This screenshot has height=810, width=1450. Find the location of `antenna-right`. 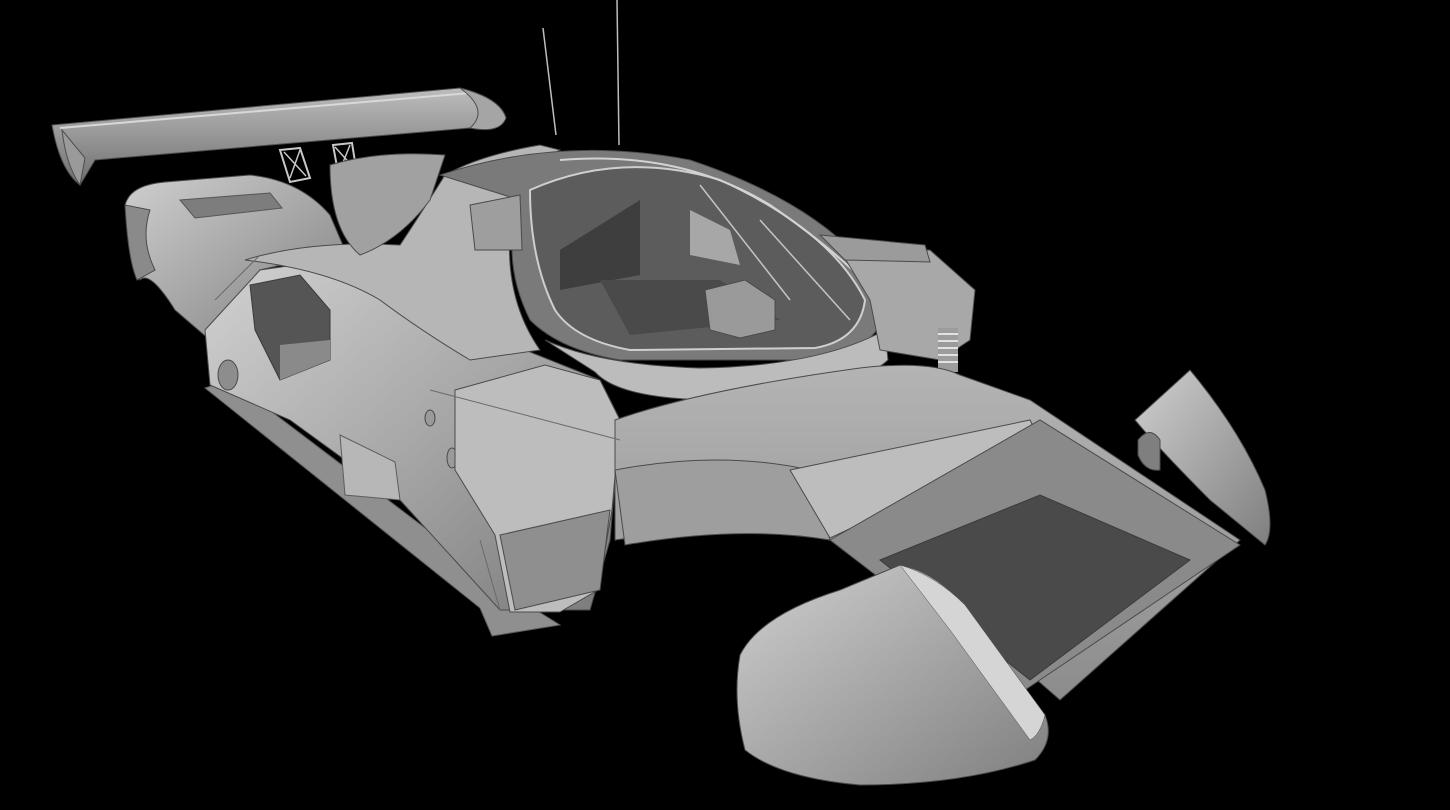

antenna-right is located at coordinates (618, 73).